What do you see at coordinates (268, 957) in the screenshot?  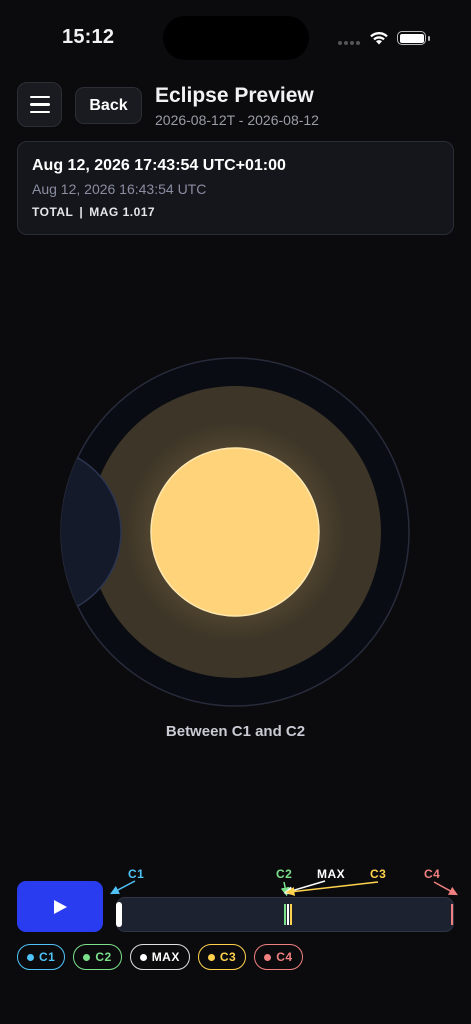 I see `c4-dot-icon` at bounding box center [268, 957].